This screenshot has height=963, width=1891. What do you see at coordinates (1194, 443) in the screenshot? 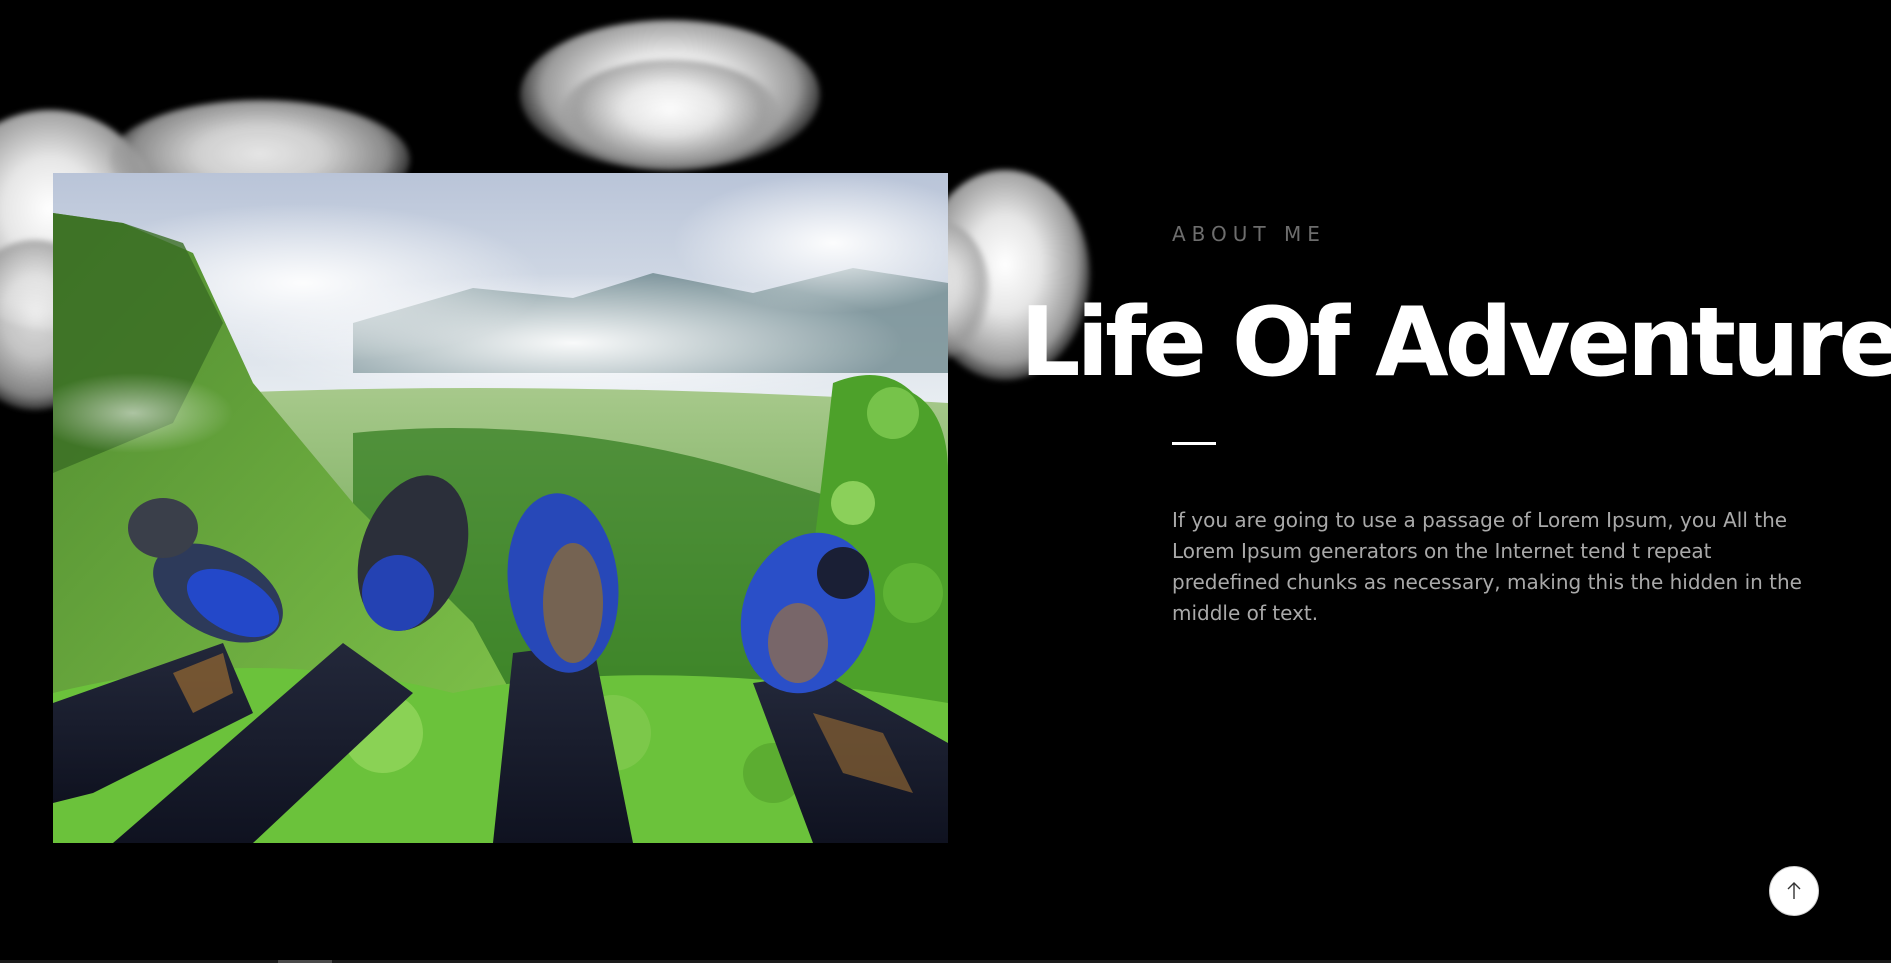
I see `title-divider` at bounding box center [1194, 443].